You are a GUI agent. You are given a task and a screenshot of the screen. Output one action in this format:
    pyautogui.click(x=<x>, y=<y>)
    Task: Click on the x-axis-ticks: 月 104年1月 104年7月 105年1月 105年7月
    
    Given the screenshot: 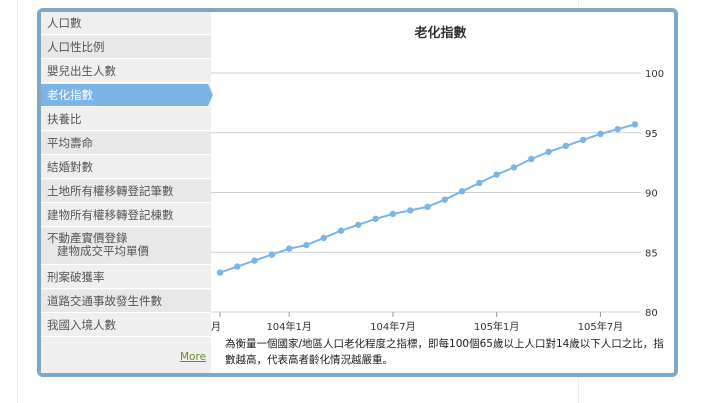 What is the action you would take?
    pyautogui.click(x=417, y=322)
    